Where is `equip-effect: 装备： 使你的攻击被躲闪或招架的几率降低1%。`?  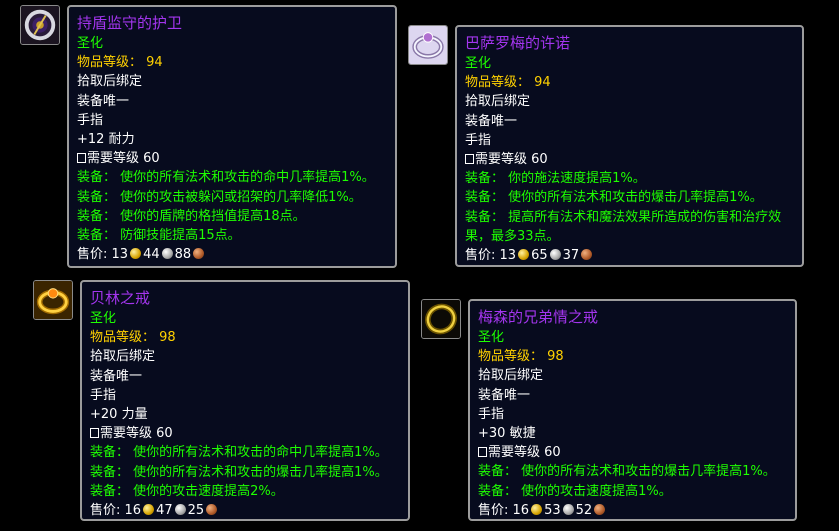
equip-effect: 装备： 使你的攻击被躲闪或招架的几率降低1%。 is located at coordinates (219, 197).